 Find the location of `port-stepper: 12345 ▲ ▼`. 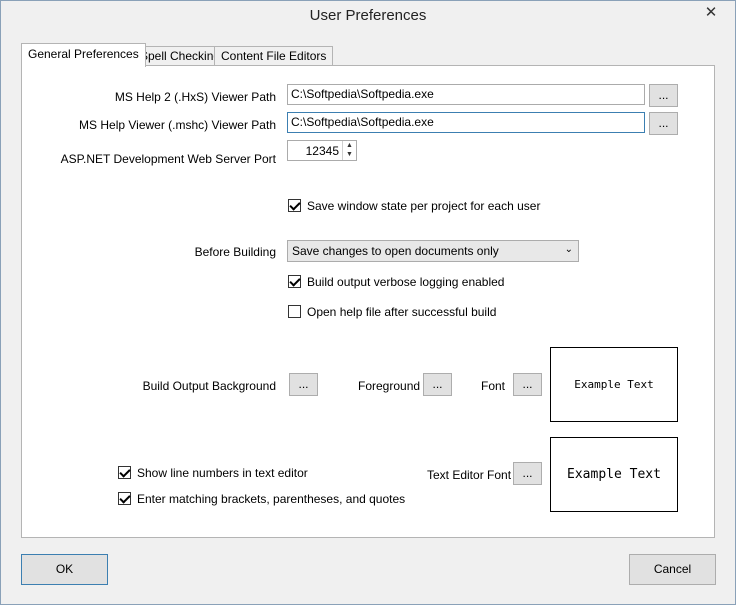

port-stepper: 12345 ▲ ▼ is located at coordinates (322, 150).